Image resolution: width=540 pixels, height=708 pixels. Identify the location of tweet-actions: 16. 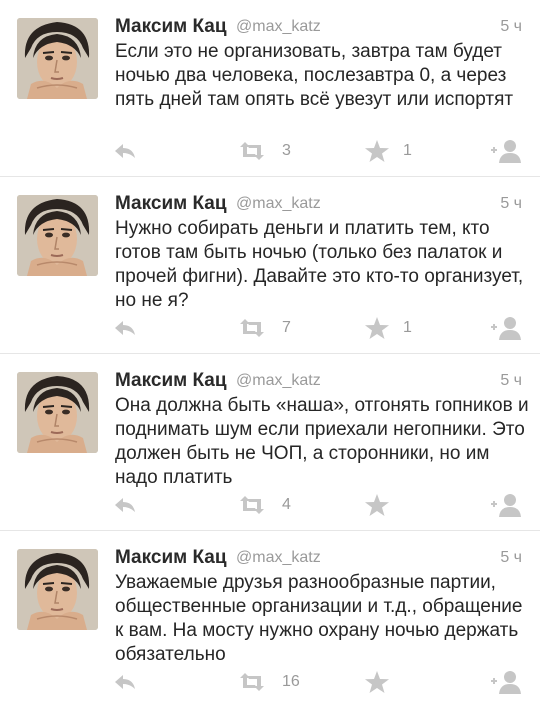
(270, 682).